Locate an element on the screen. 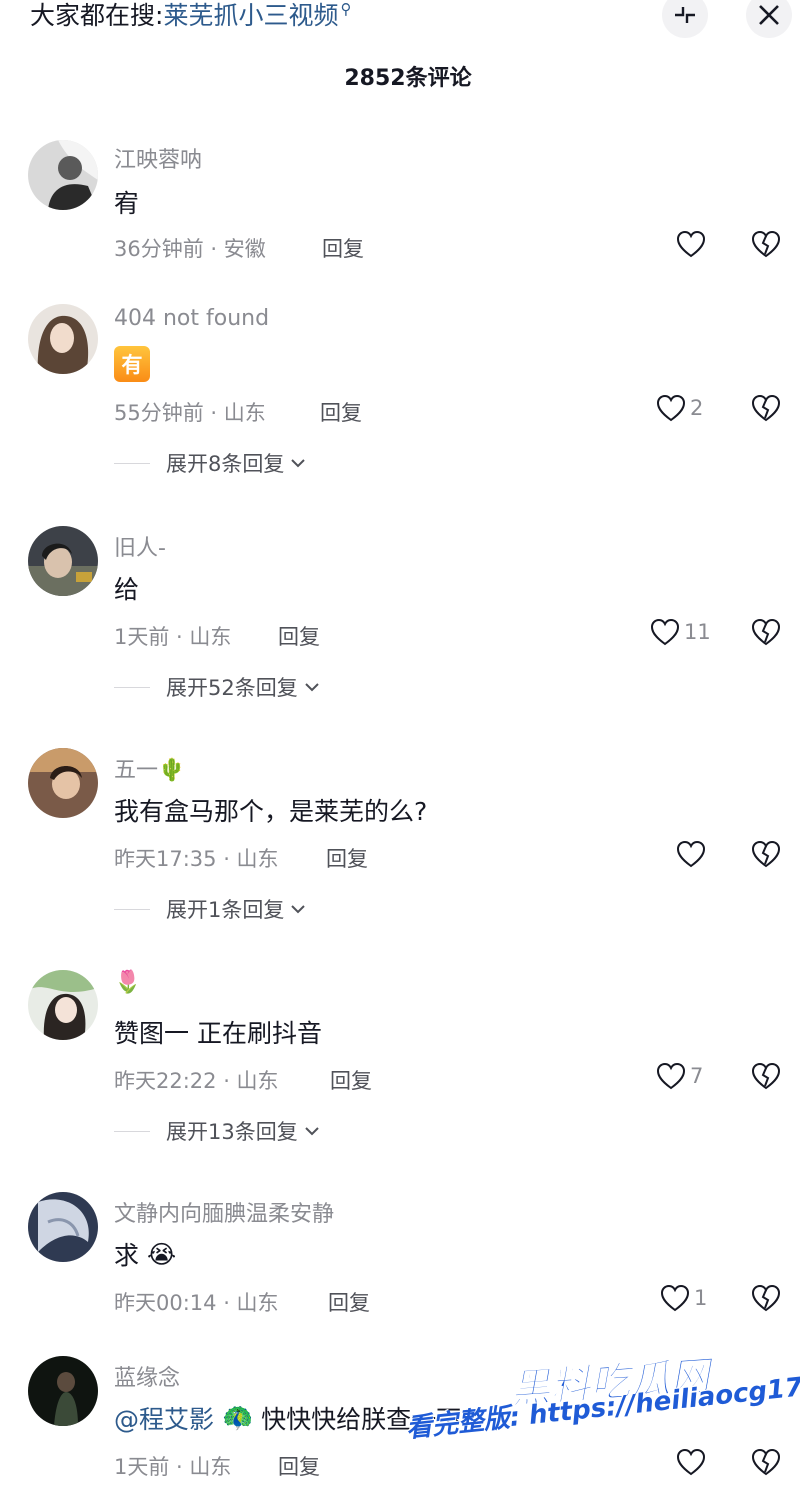 Image resolution: width=800 pixels, height=1493 pixels. like-button: 1 is located at coordinates (683, 1298).